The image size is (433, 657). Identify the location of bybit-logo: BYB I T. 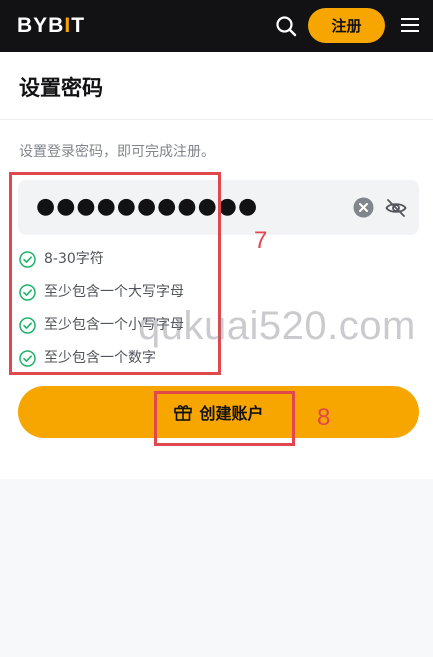
(51, 26).